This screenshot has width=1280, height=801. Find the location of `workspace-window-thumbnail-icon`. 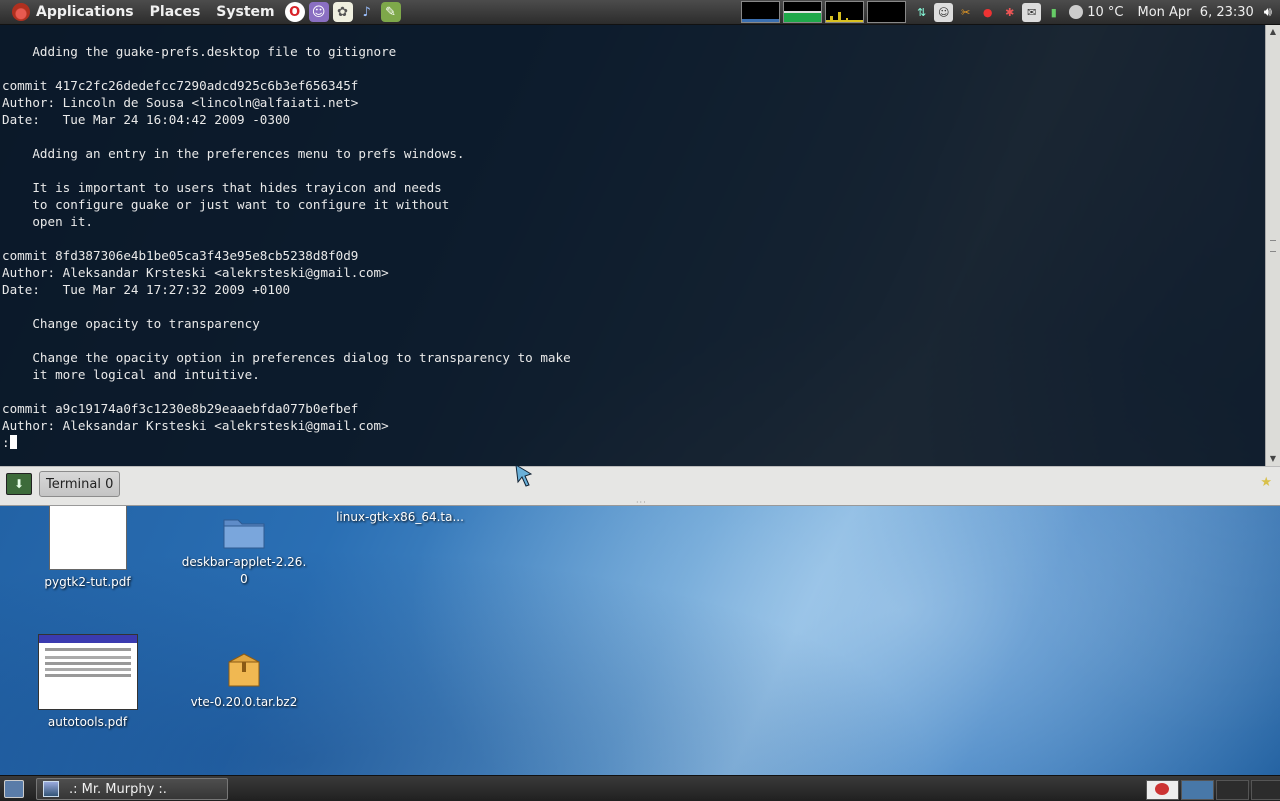

workspace-window-thumbnail-icon is located at coordinates (1162, 789).